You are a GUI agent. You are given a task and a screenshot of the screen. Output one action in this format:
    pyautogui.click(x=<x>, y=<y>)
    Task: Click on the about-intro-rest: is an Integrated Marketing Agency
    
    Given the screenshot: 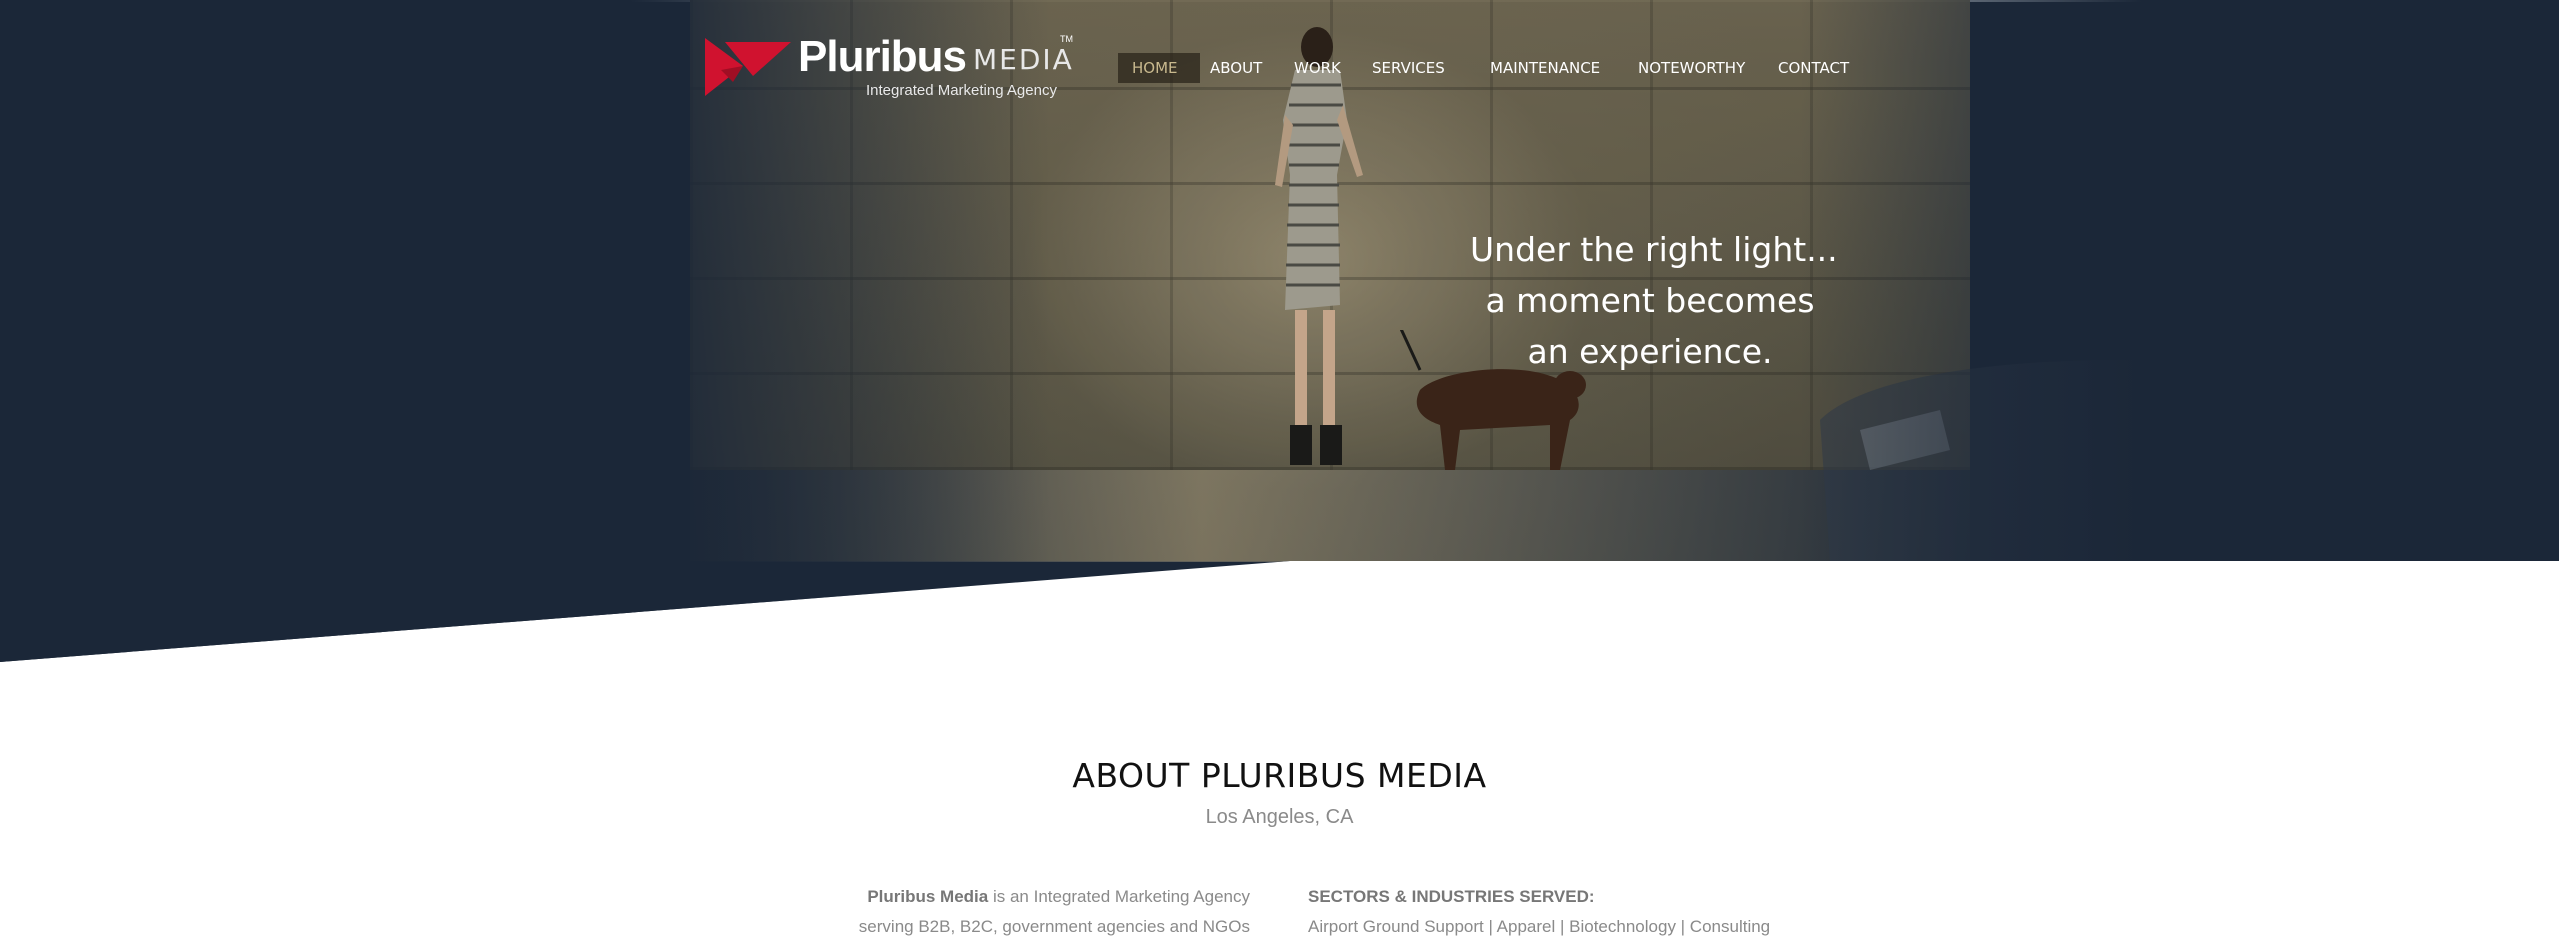 What is the action you would take?
    pyautogui.click(x=1119, y=896)
    